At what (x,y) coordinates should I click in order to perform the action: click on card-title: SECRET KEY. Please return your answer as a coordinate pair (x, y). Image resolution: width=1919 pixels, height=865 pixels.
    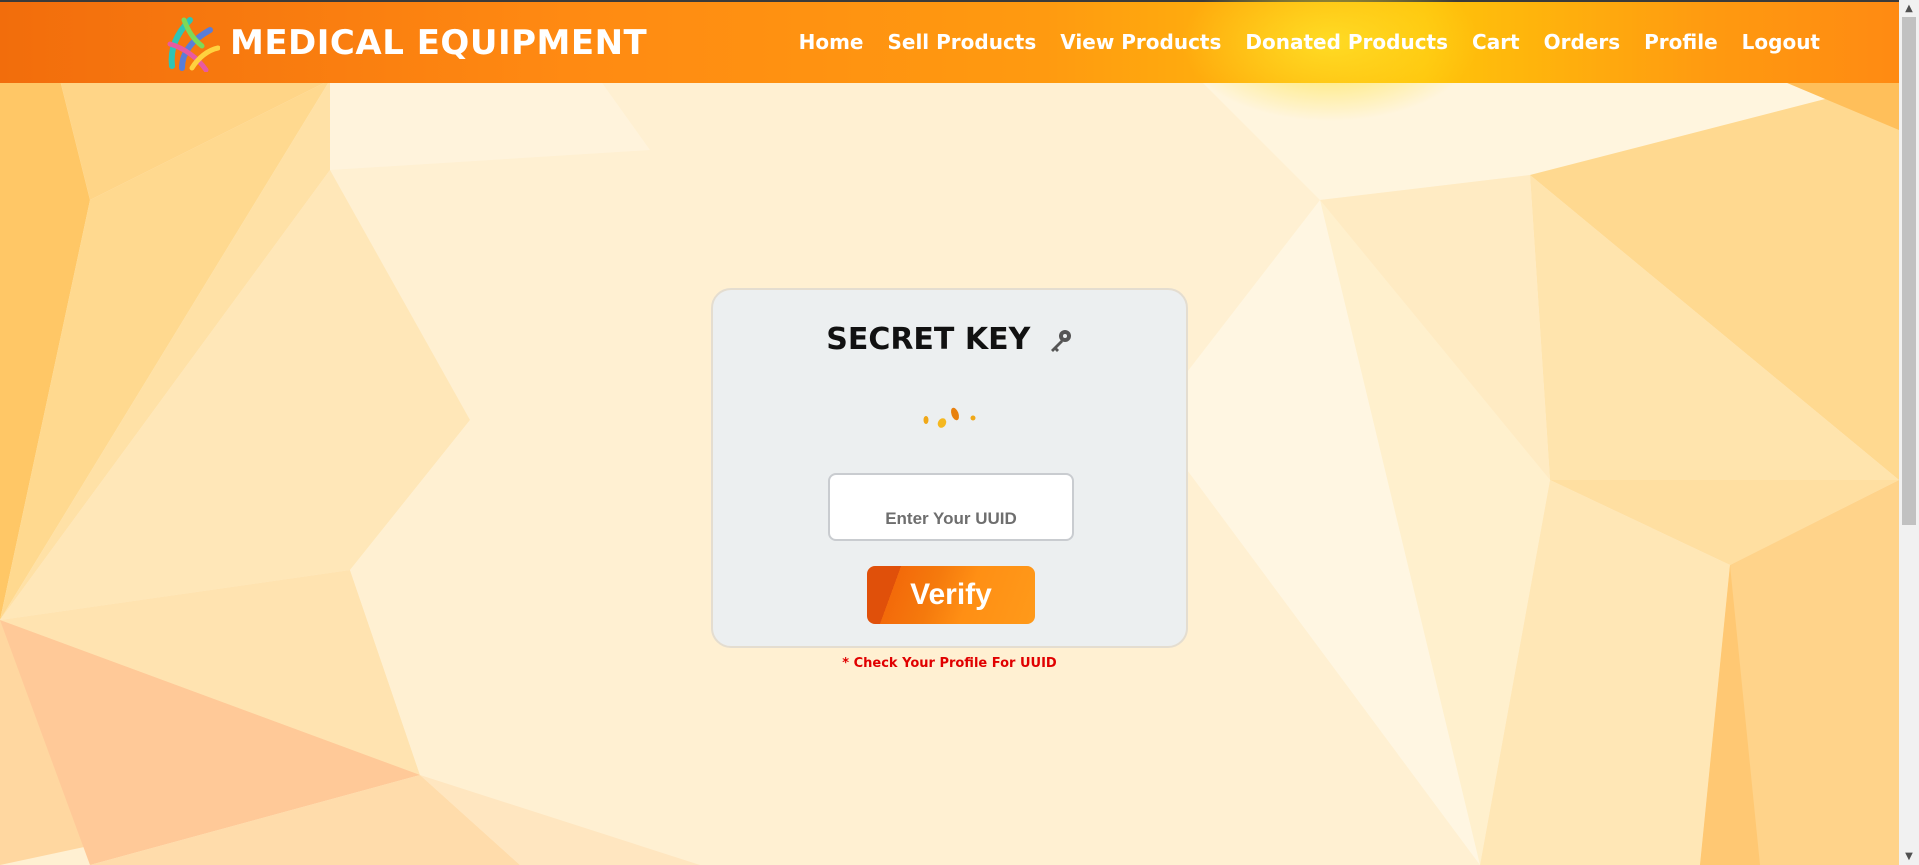
    Looking at the image, I should click on (949, 339).